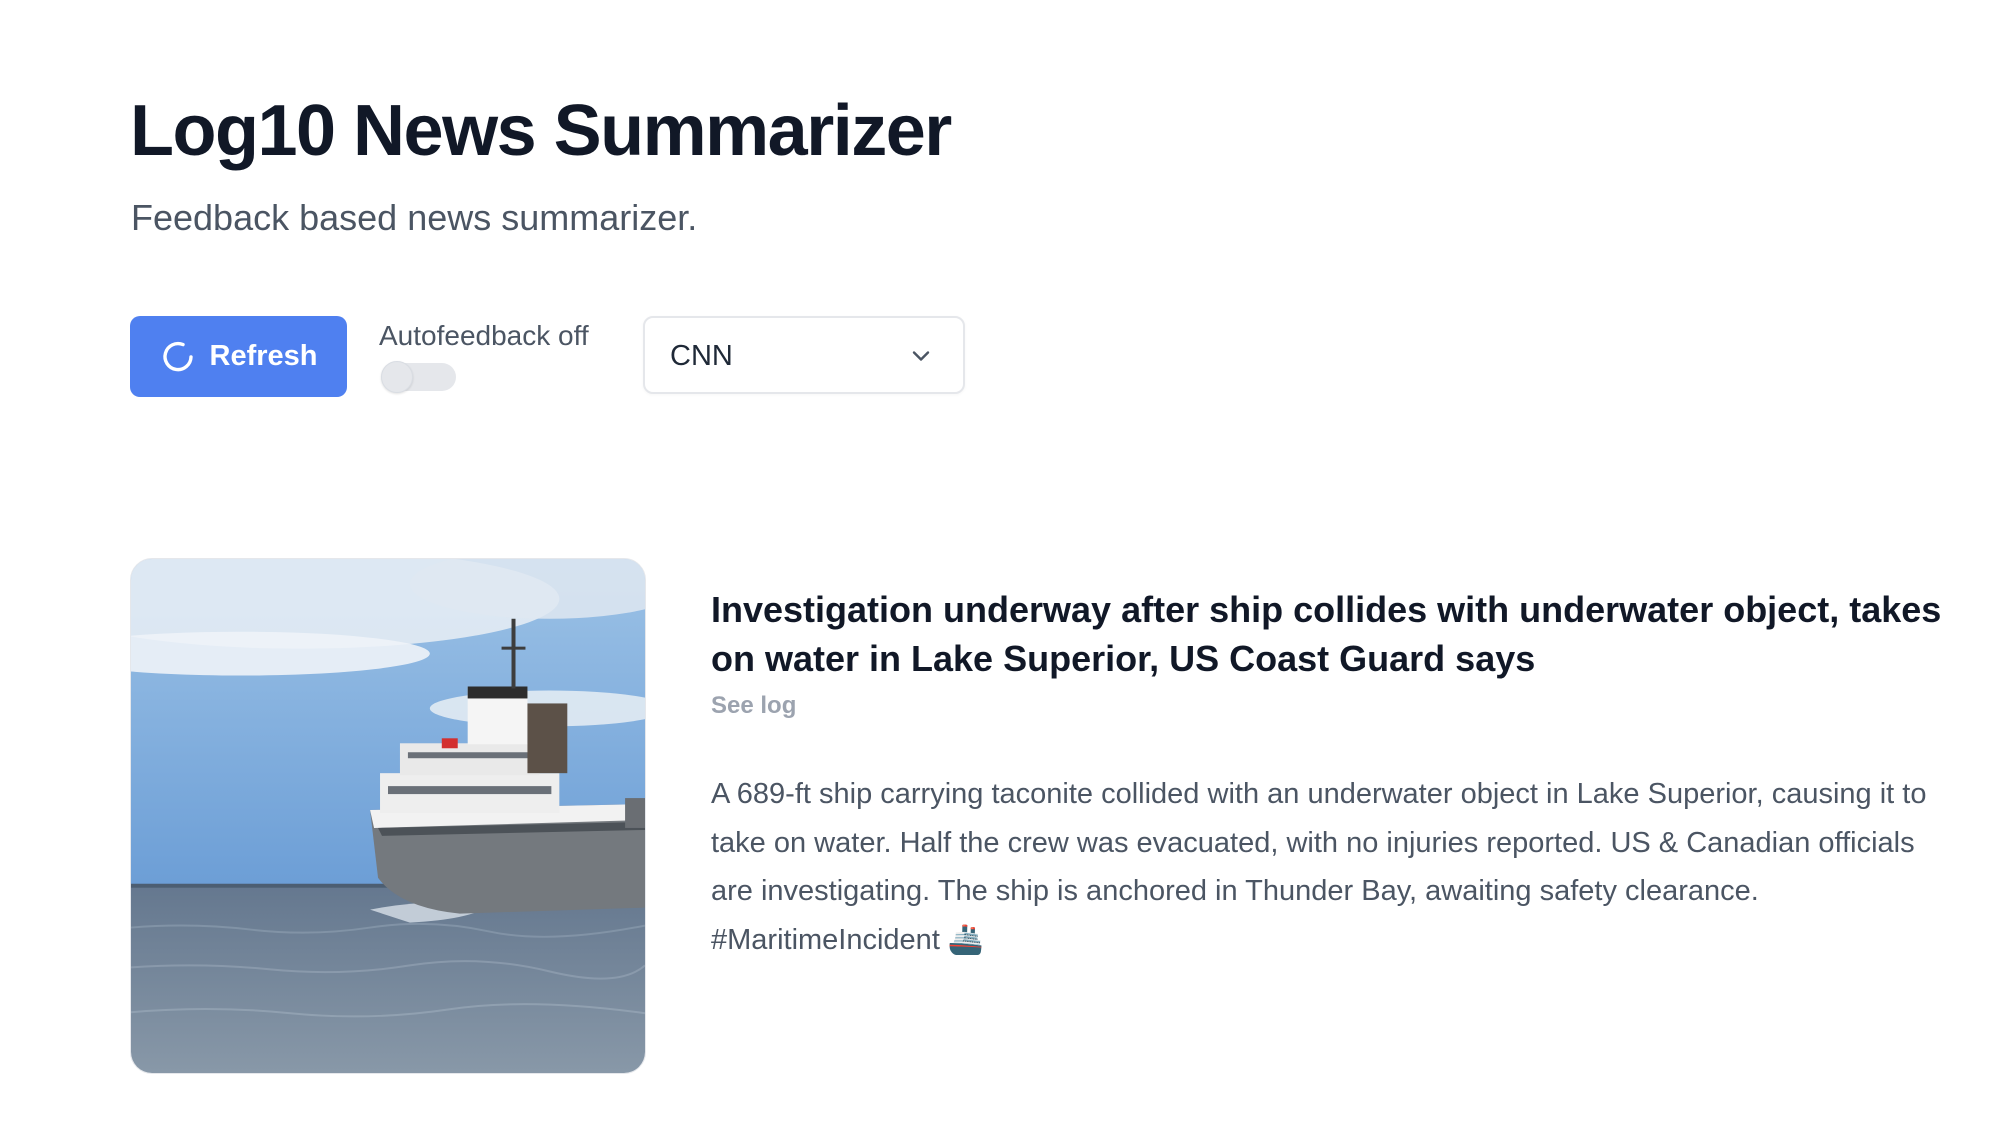 This screenshot has height=1148, width=1992. What do you see at coordinates (263, 356) in the screenshot?
I see `refresh-button-label: Refresh` at bounding box center [263, 356].